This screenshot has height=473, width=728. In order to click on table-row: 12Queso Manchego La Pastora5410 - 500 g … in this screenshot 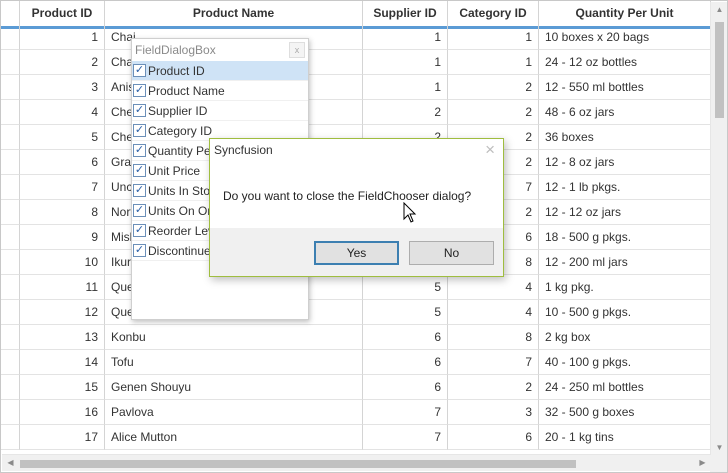, I will do `click(356, 312)`.